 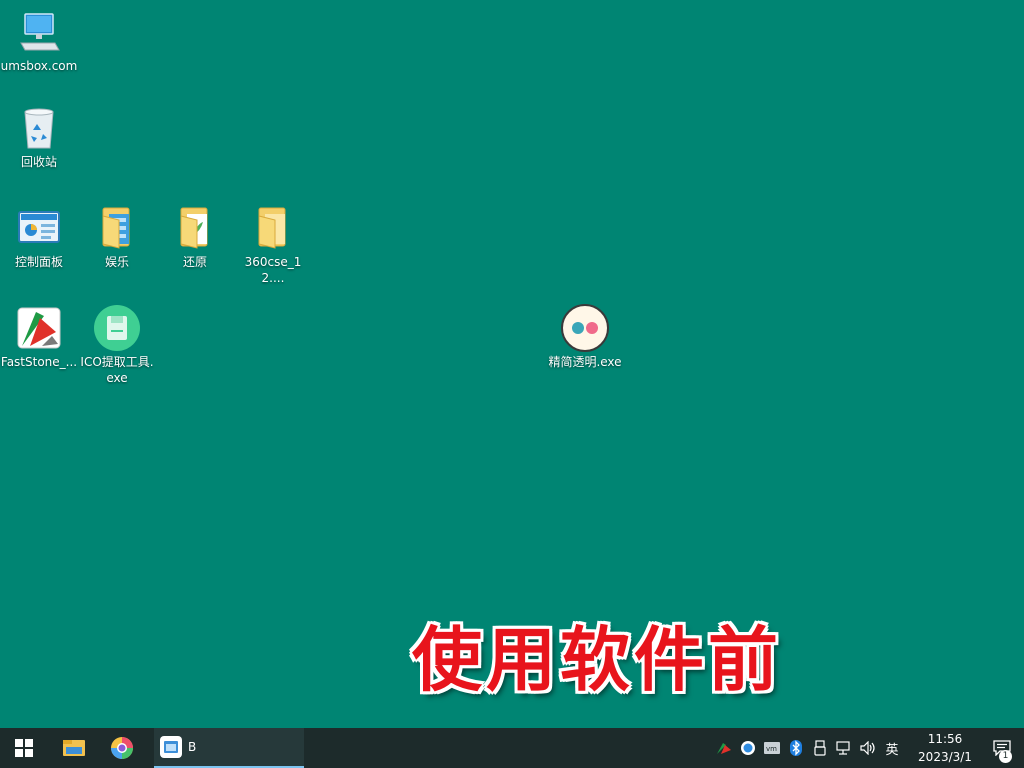 I want to click on tray-vmware-icon: vm, so click(x=772, y=748).